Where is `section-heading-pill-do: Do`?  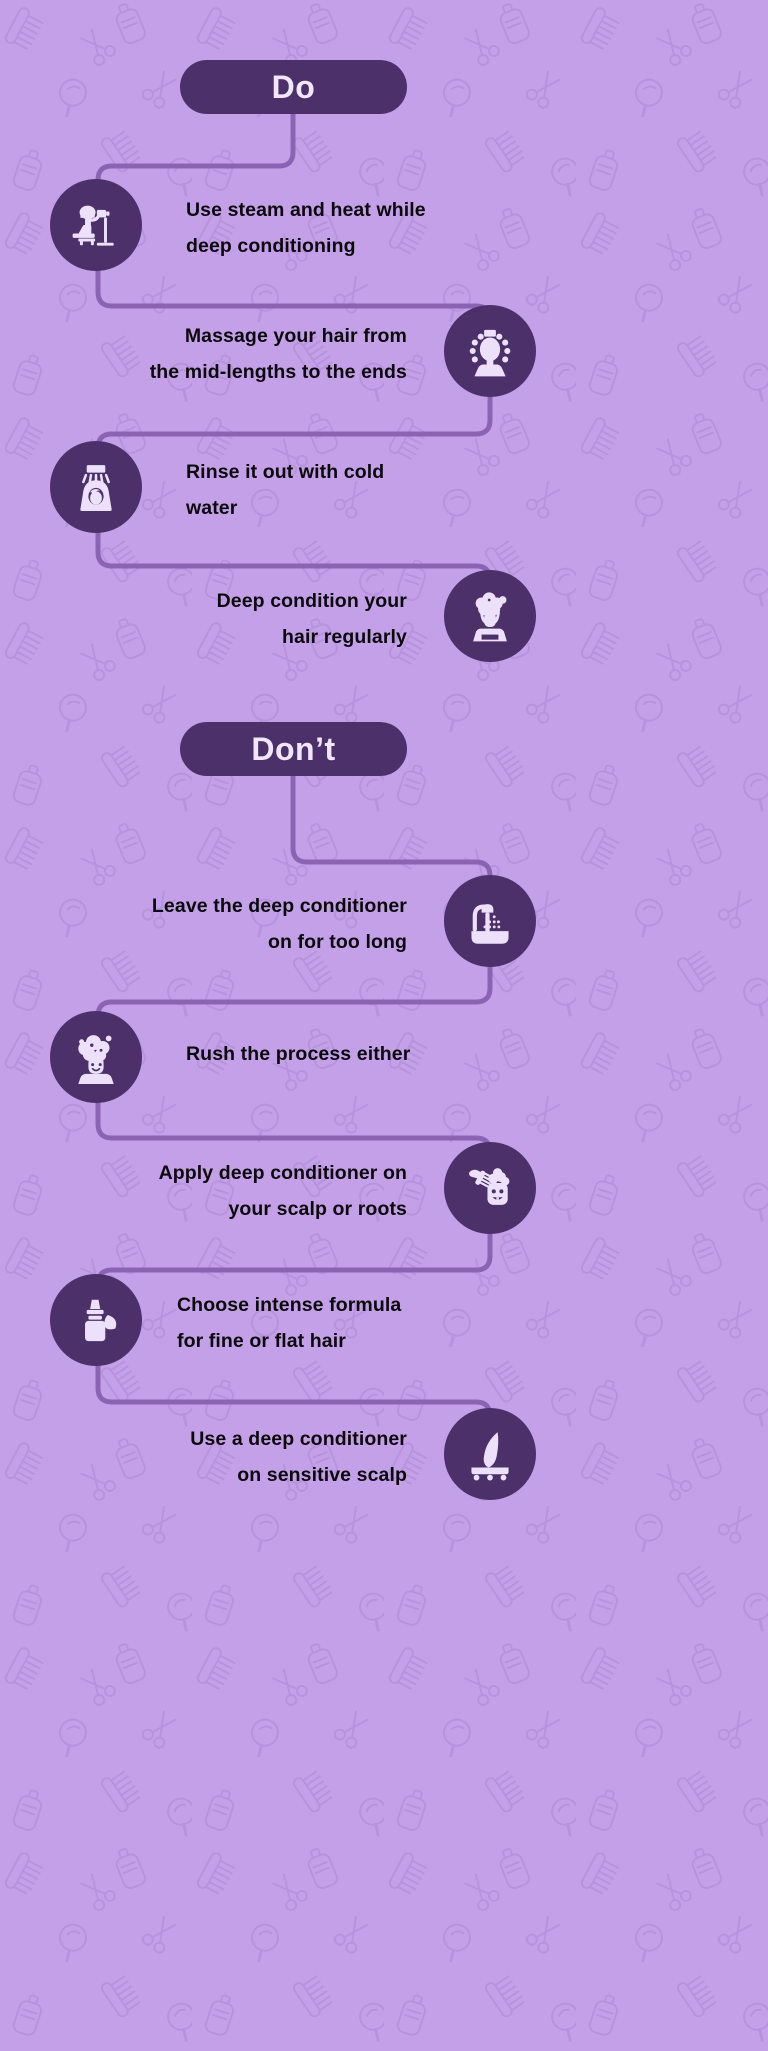
section-heading-pill-do: Do is located at coordinates (293, 87).